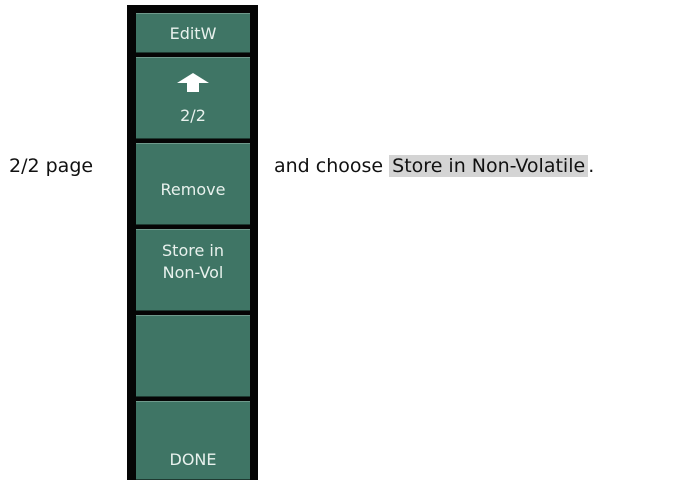  I want to click on menu-header-label: EditW, so click(193, 33).